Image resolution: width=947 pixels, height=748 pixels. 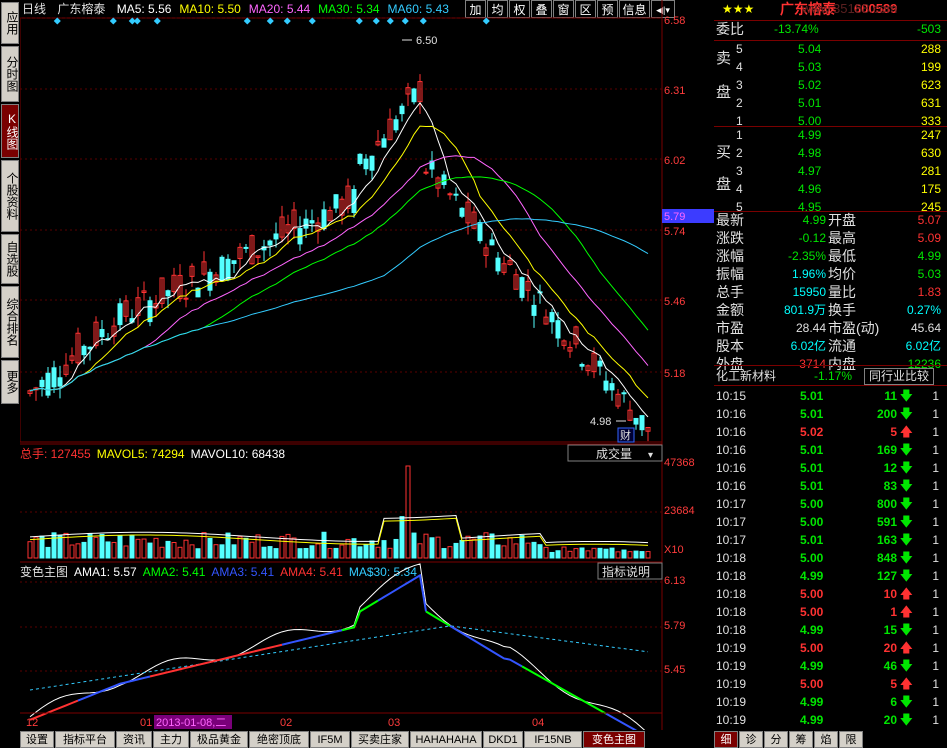 I want to click on tick-row: 10:16 5.01 200 🡇 1, so click(x=827, y=413).